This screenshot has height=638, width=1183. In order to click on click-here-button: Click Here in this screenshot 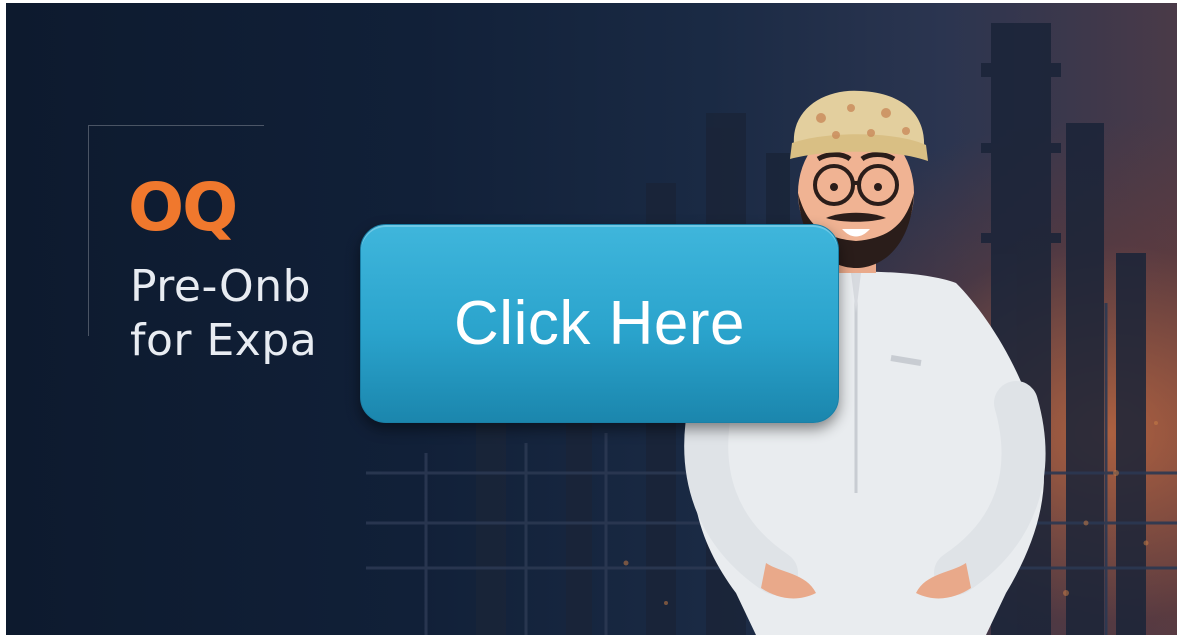, I will do `click(599, 323)`.